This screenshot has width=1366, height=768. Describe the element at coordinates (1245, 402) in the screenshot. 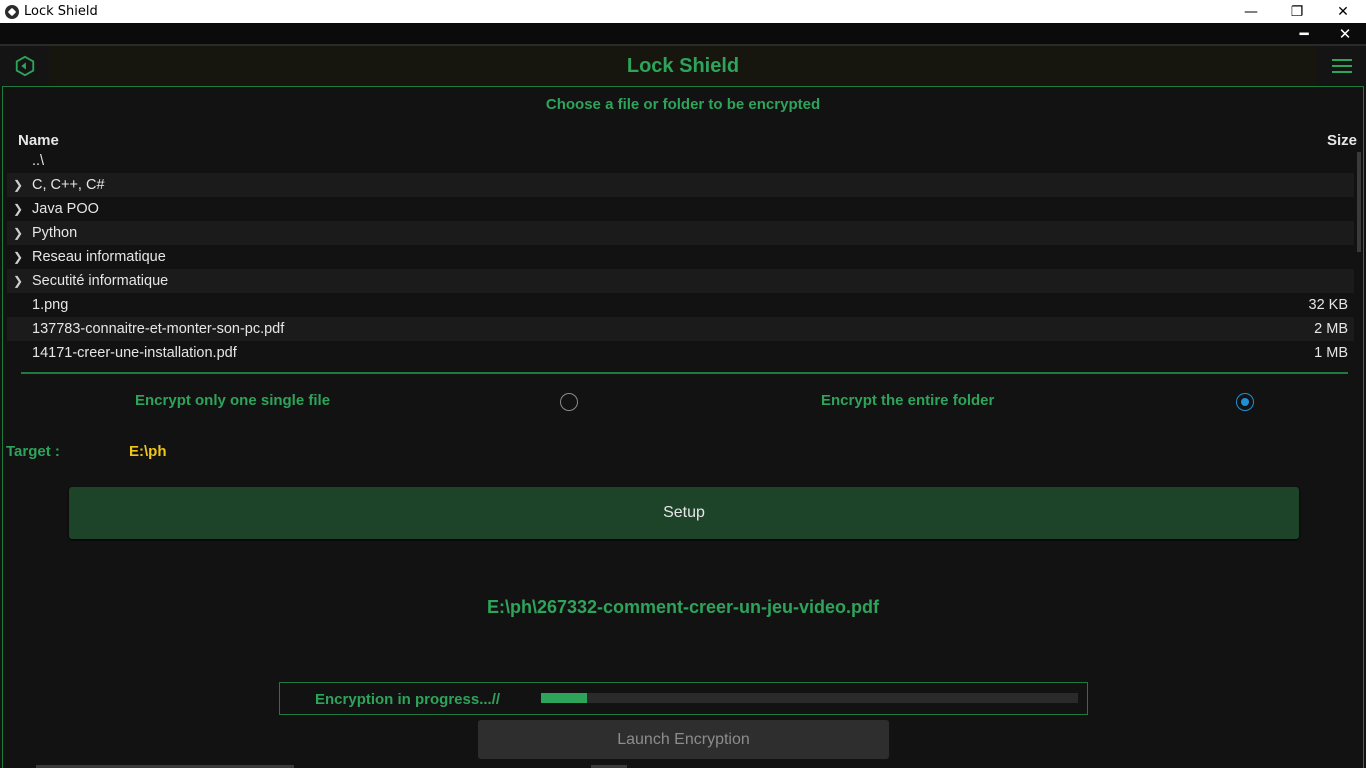

I see `entire-folder-radio` at that location.